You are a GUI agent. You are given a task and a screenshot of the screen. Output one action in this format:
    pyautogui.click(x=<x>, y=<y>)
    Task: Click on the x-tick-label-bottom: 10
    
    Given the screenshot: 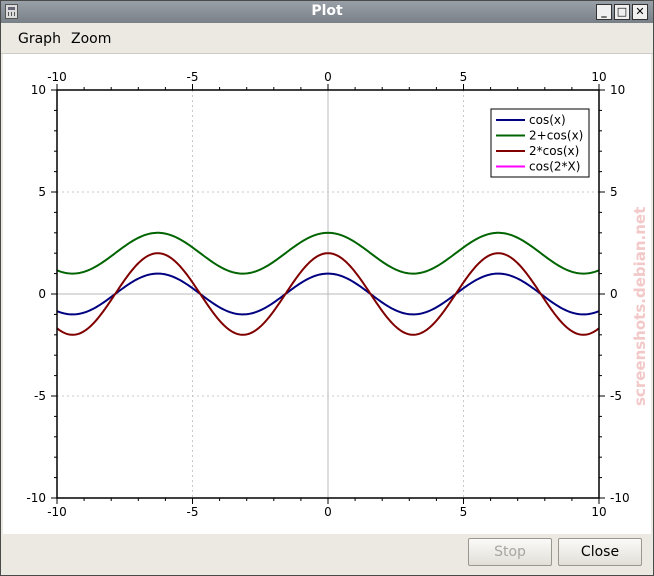 What is the action you would take?
    pyautogui.click(x=598, y=512)
    